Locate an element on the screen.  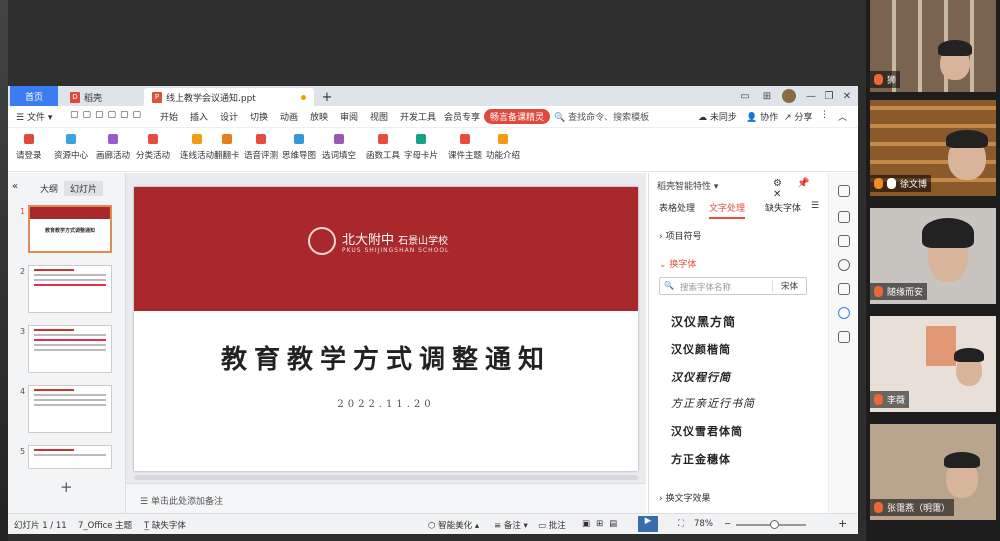
image-icon is located at coordinates (844, 289).